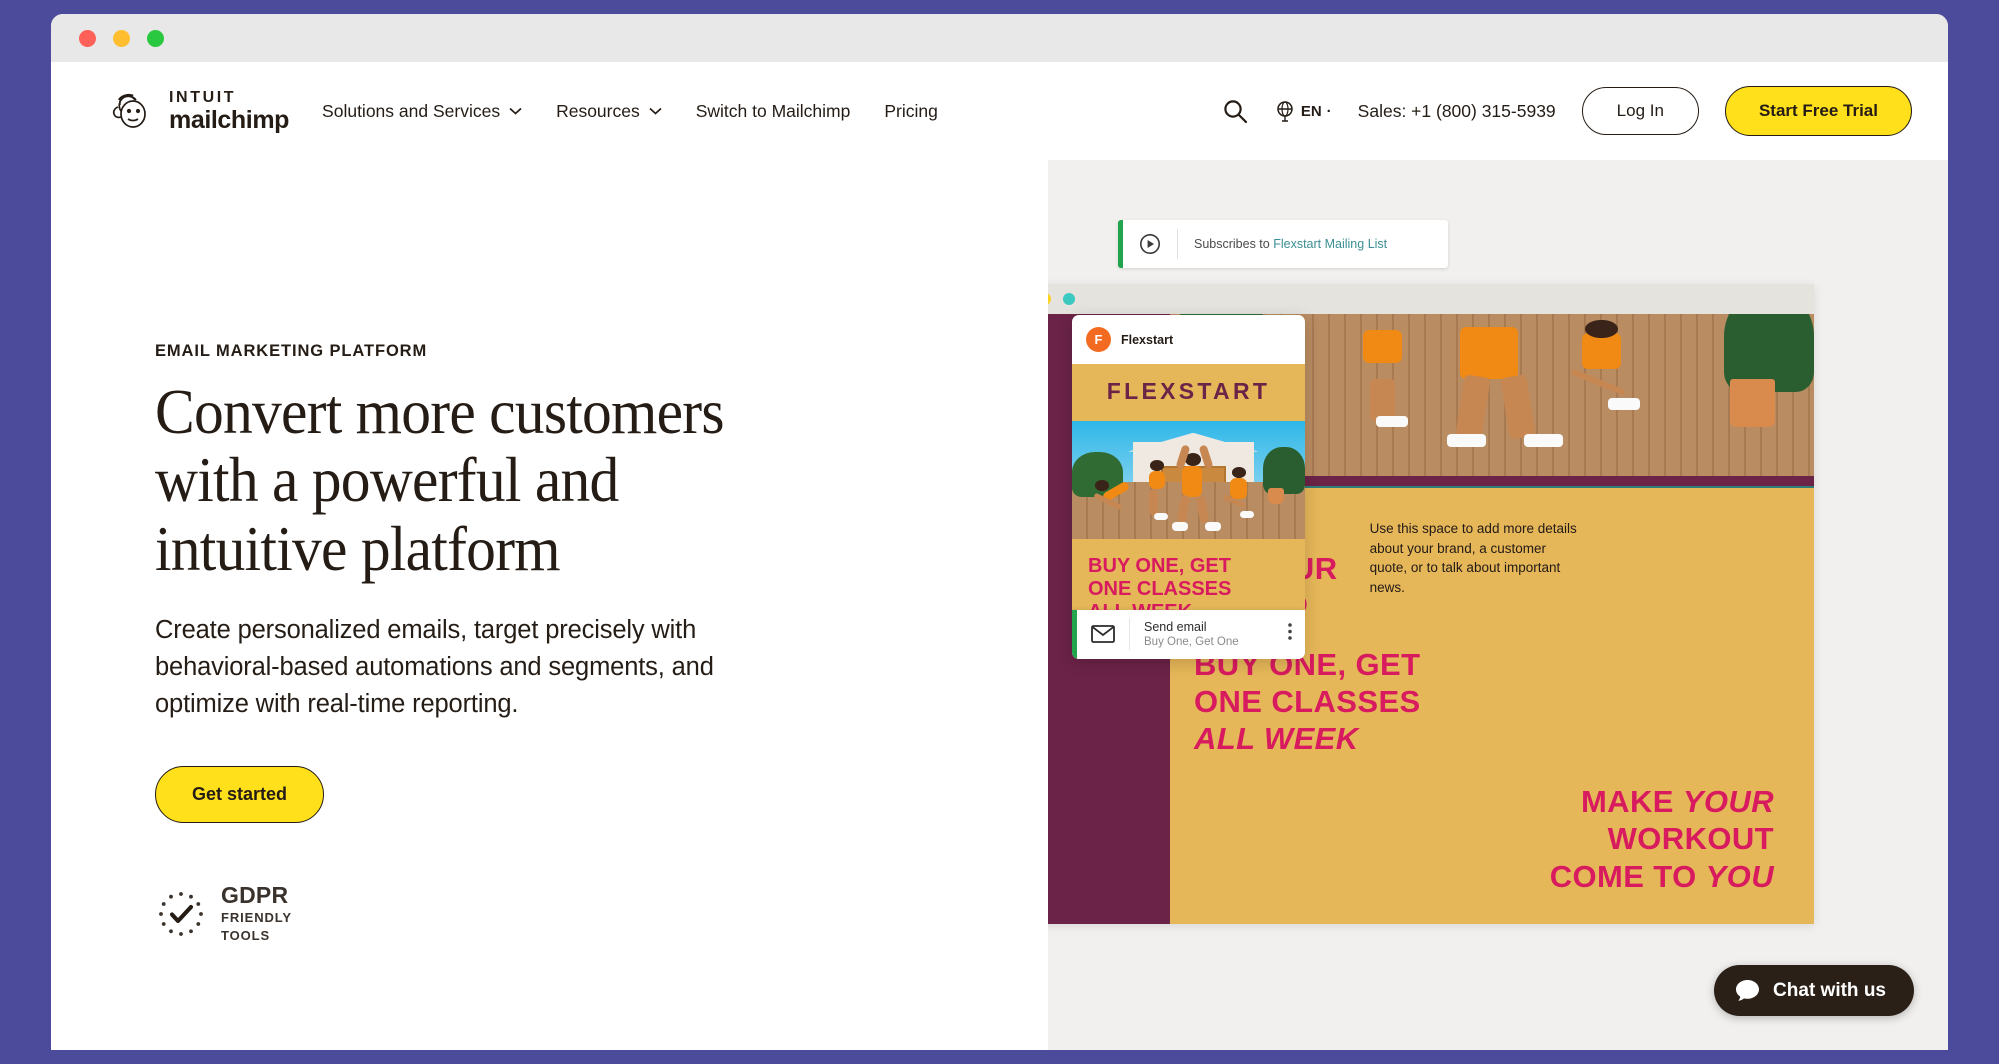  What do you see at coordinates (1103, 634) in the screenshot?
I see `envelope-icon` at bounding box center [1103, 634].